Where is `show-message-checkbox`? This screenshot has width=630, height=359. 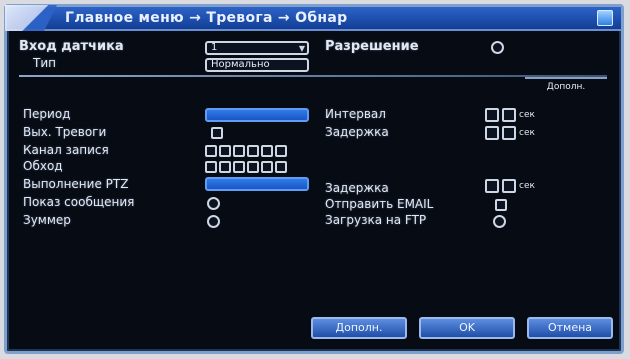 show-message-checkbox is located at coordinates (213, 203).